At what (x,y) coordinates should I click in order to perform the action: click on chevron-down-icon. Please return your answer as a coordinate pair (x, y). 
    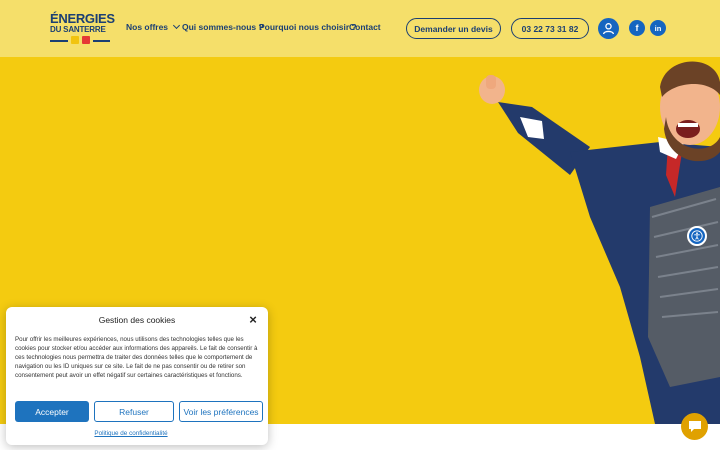
    Looking at the image, I should click on (177, 25).